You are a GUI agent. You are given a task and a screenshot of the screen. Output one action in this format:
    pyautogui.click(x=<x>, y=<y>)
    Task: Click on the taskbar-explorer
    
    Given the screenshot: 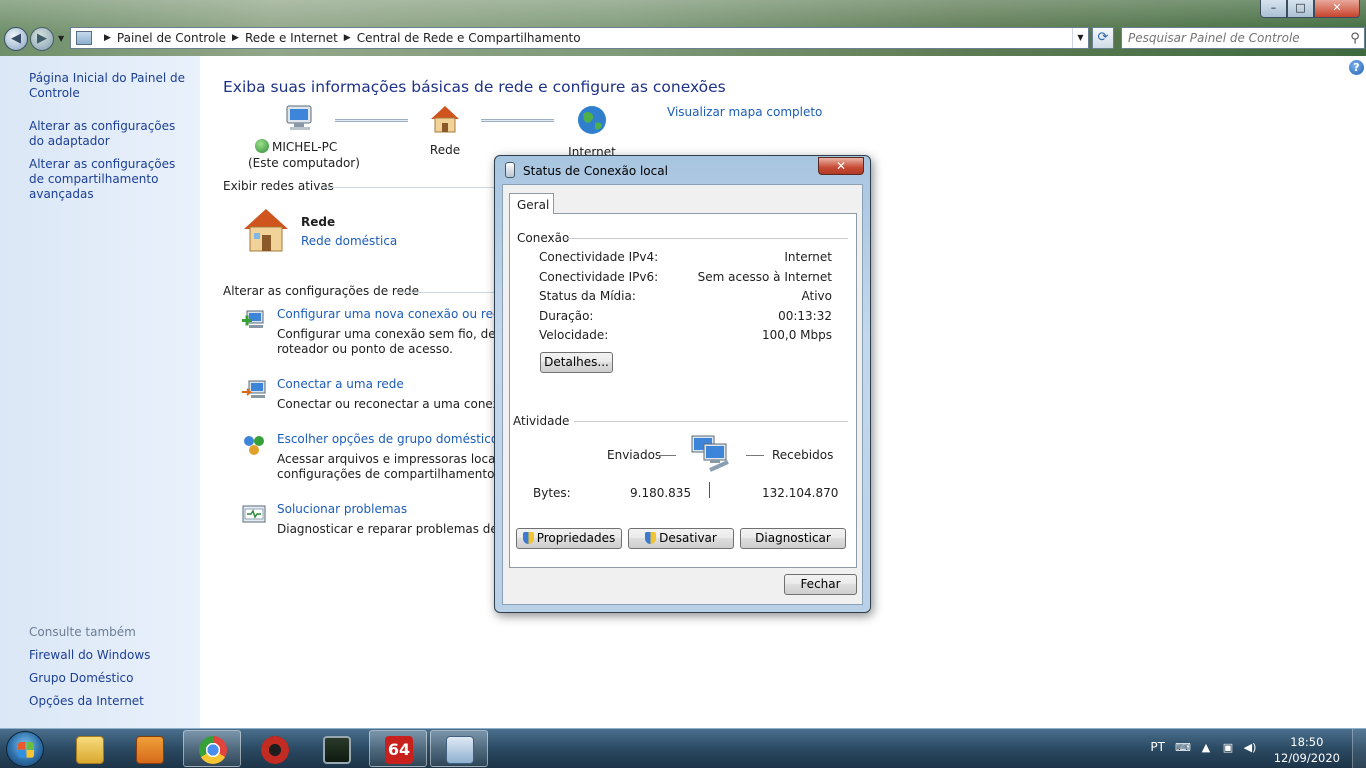 What is the action you would take?
    pyautogui.click(x=89, y=748)
    